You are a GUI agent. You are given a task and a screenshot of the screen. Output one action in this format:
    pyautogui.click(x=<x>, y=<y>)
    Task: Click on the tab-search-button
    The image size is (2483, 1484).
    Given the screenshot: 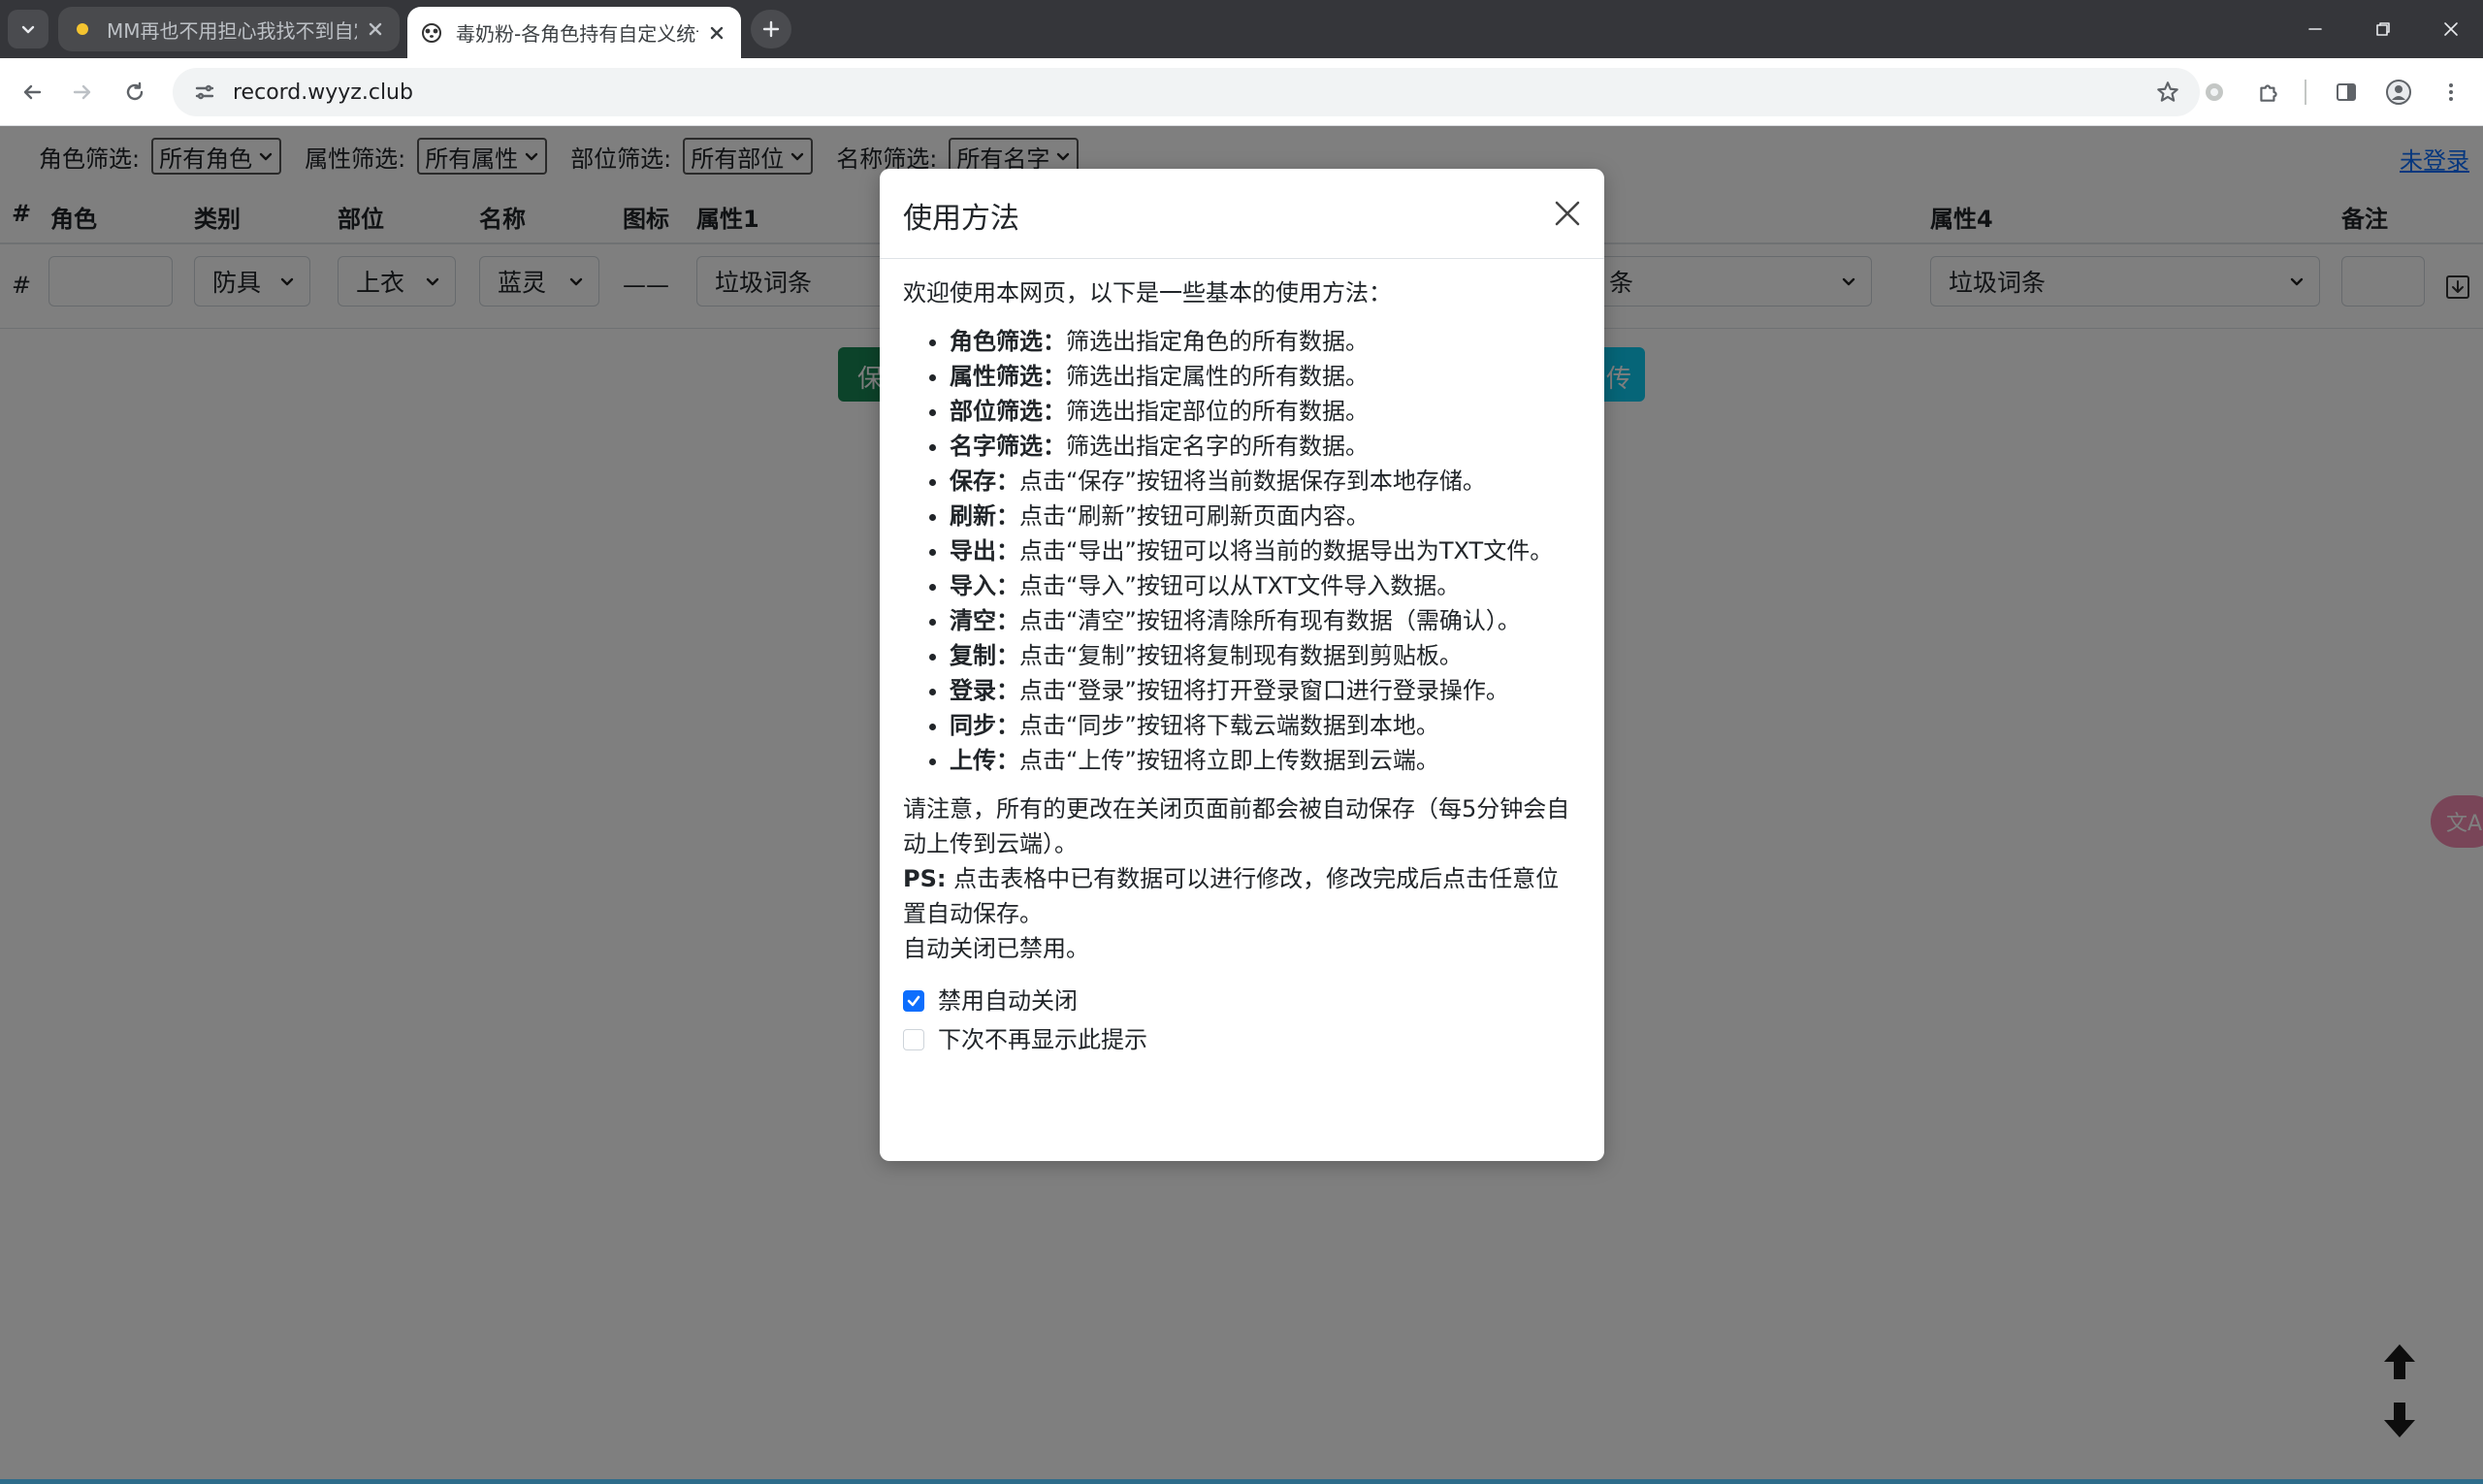 What is the action you would take?
    pyautogui.click(x=28, y=29)
    